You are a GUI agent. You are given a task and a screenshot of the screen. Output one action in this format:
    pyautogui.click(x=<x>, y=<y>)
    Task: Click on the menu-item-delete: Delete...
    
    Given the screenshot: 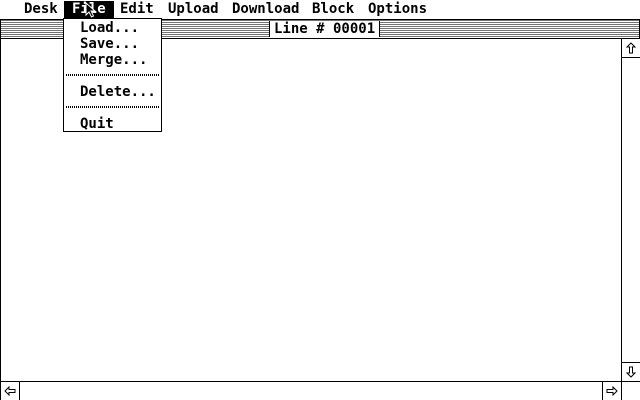 What is the action you would take?
    pyautogui.click(x=112, y=92)
    